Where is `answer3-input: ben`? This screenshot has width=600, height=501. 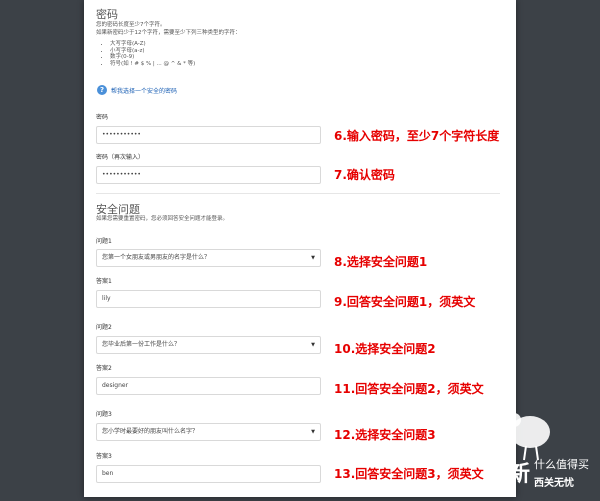
answer3-input: ben is located at coordinates (208, 474).